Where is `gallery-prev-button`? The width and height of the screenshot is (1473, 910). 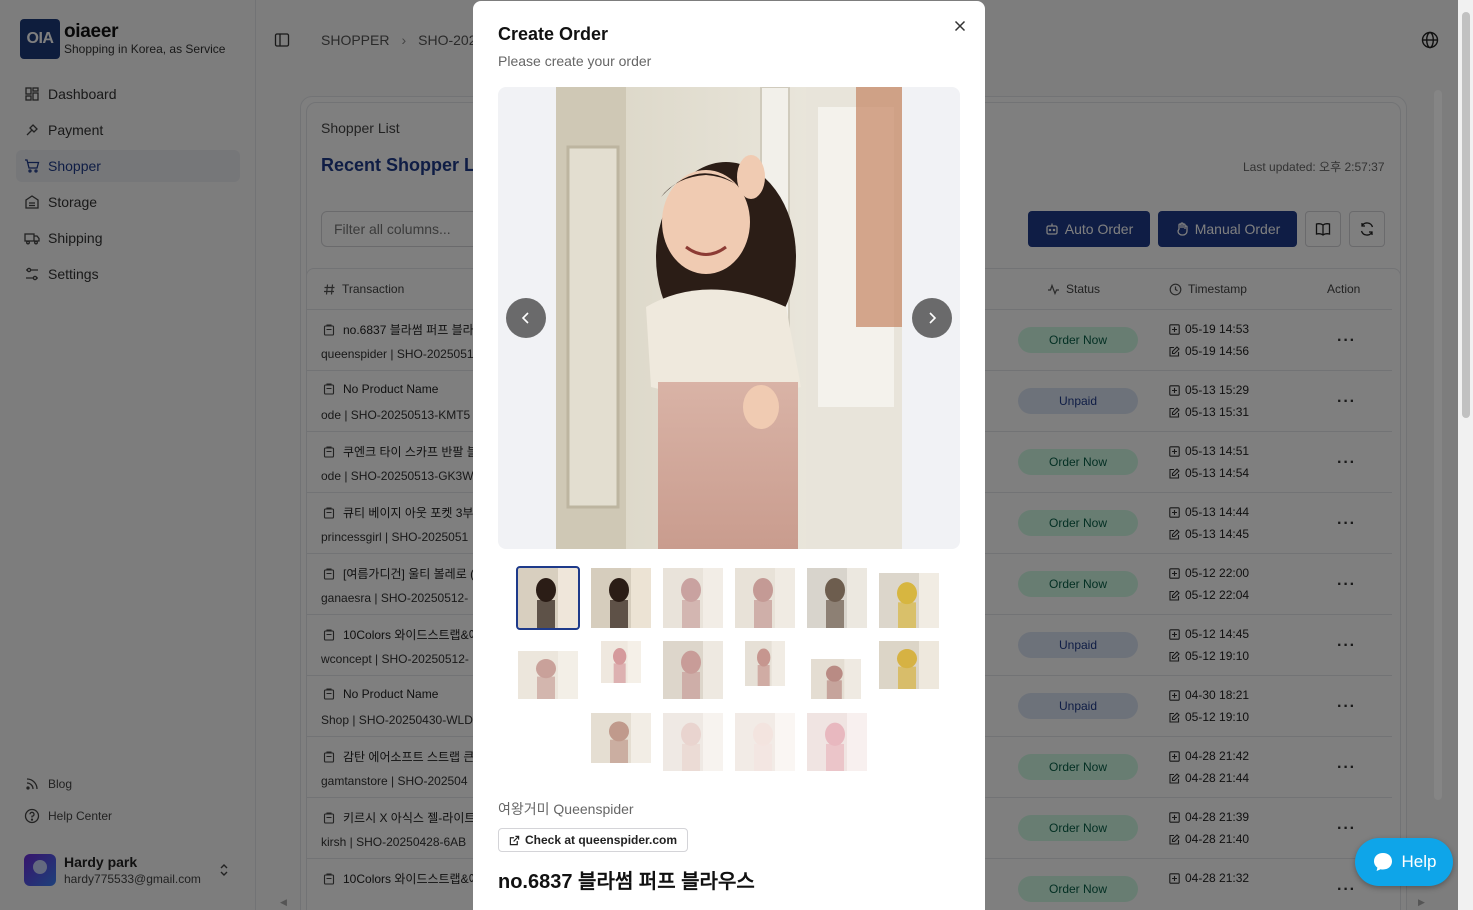 gallery-prev-button is located at coordinates (526, 318).